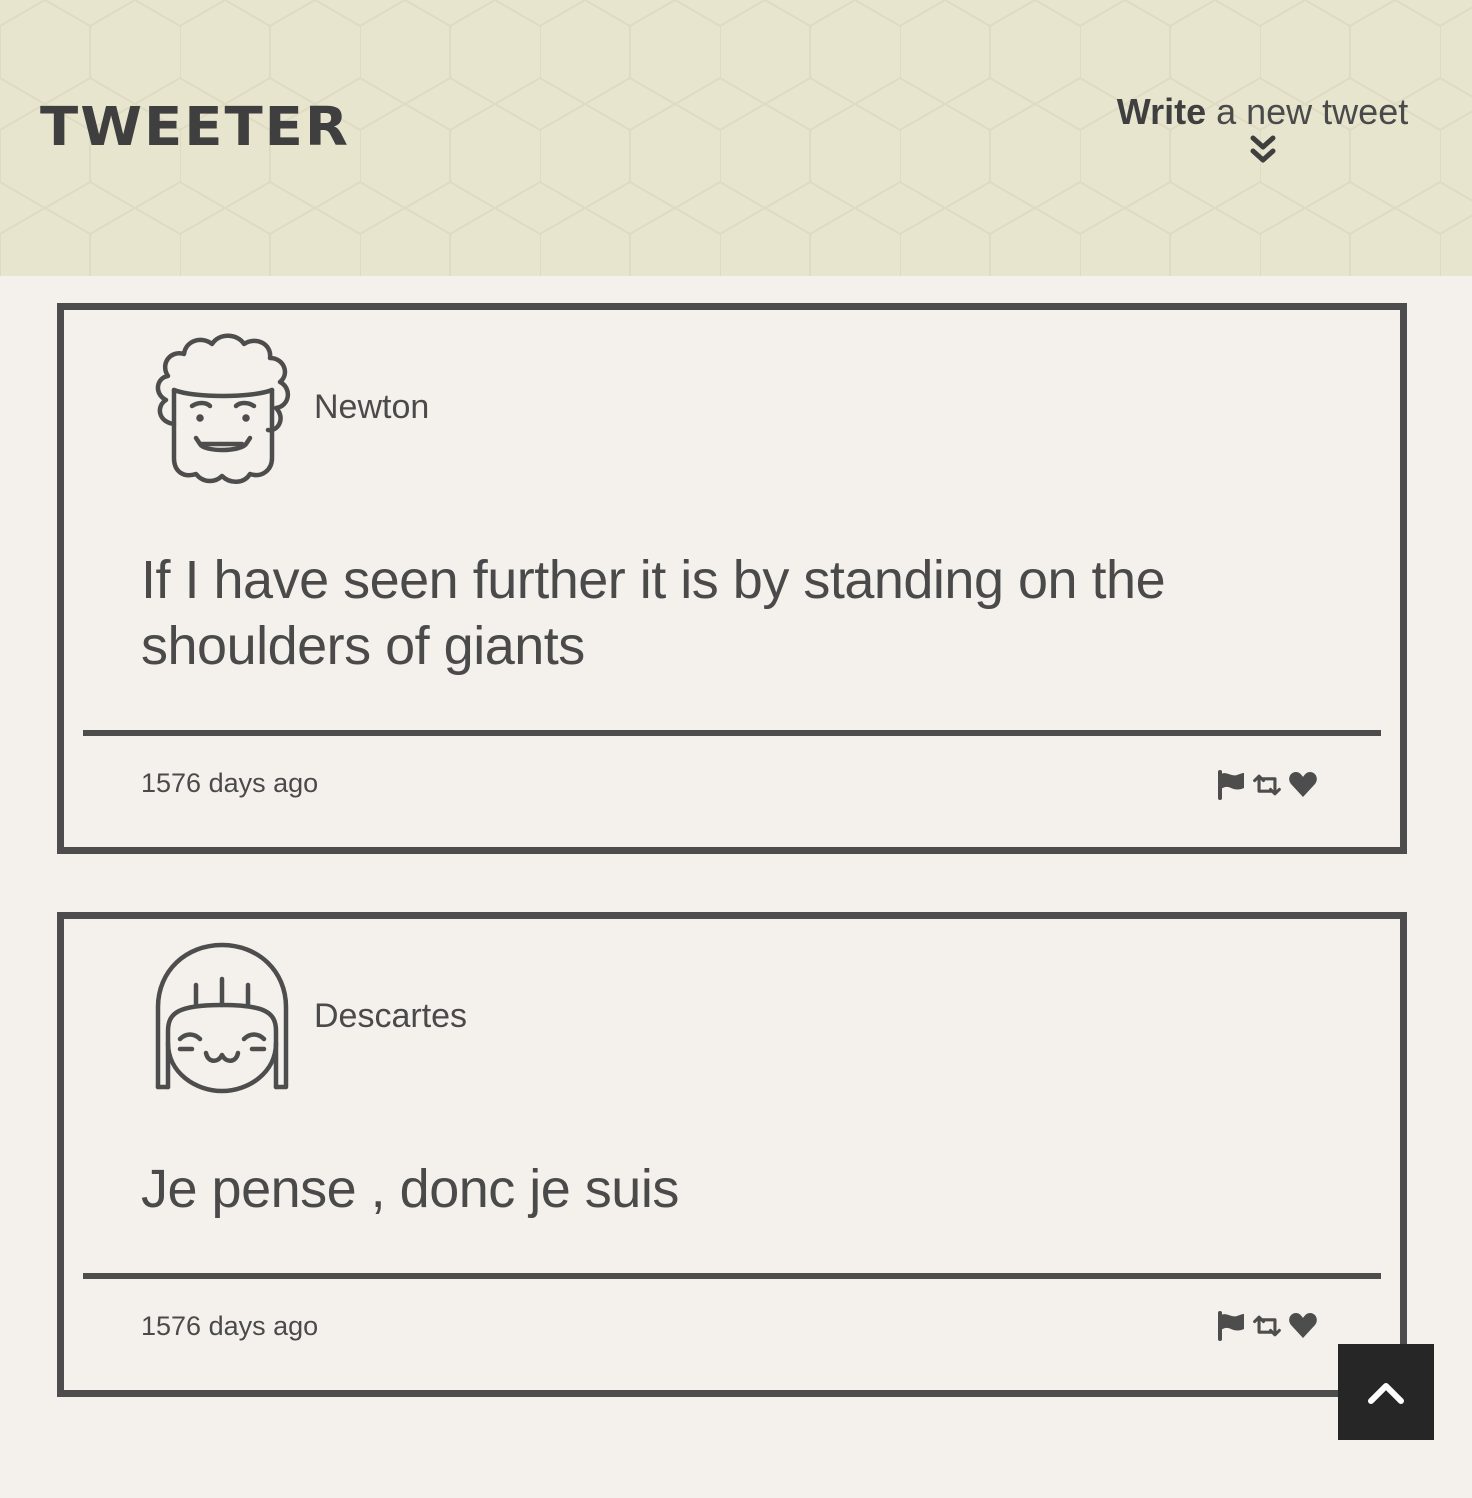  What do you see at coordinates (222, 1018) in the screenshot?
I see `bob-hair-face-avatar` at bounding box center [222, 1018].